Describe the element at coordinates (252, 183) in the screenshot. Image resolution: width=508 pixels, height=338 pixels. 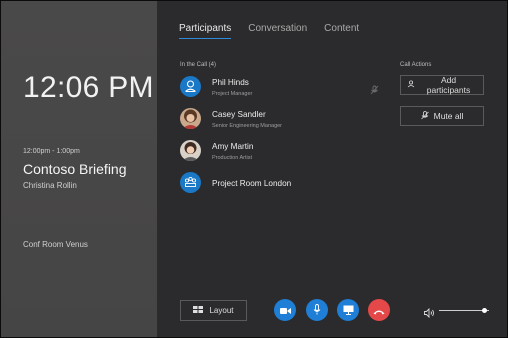
I see `participant-name: Project Room London` at that location.